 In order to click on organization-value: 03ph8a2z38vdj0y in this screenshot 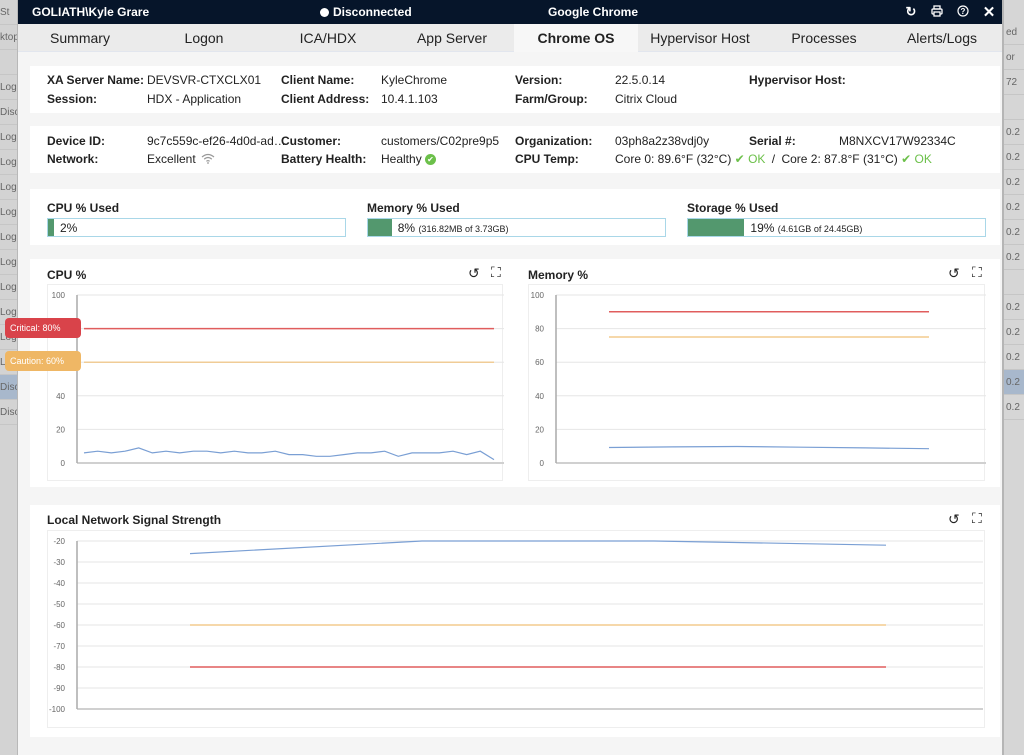, I will do `click(662, 141)`.